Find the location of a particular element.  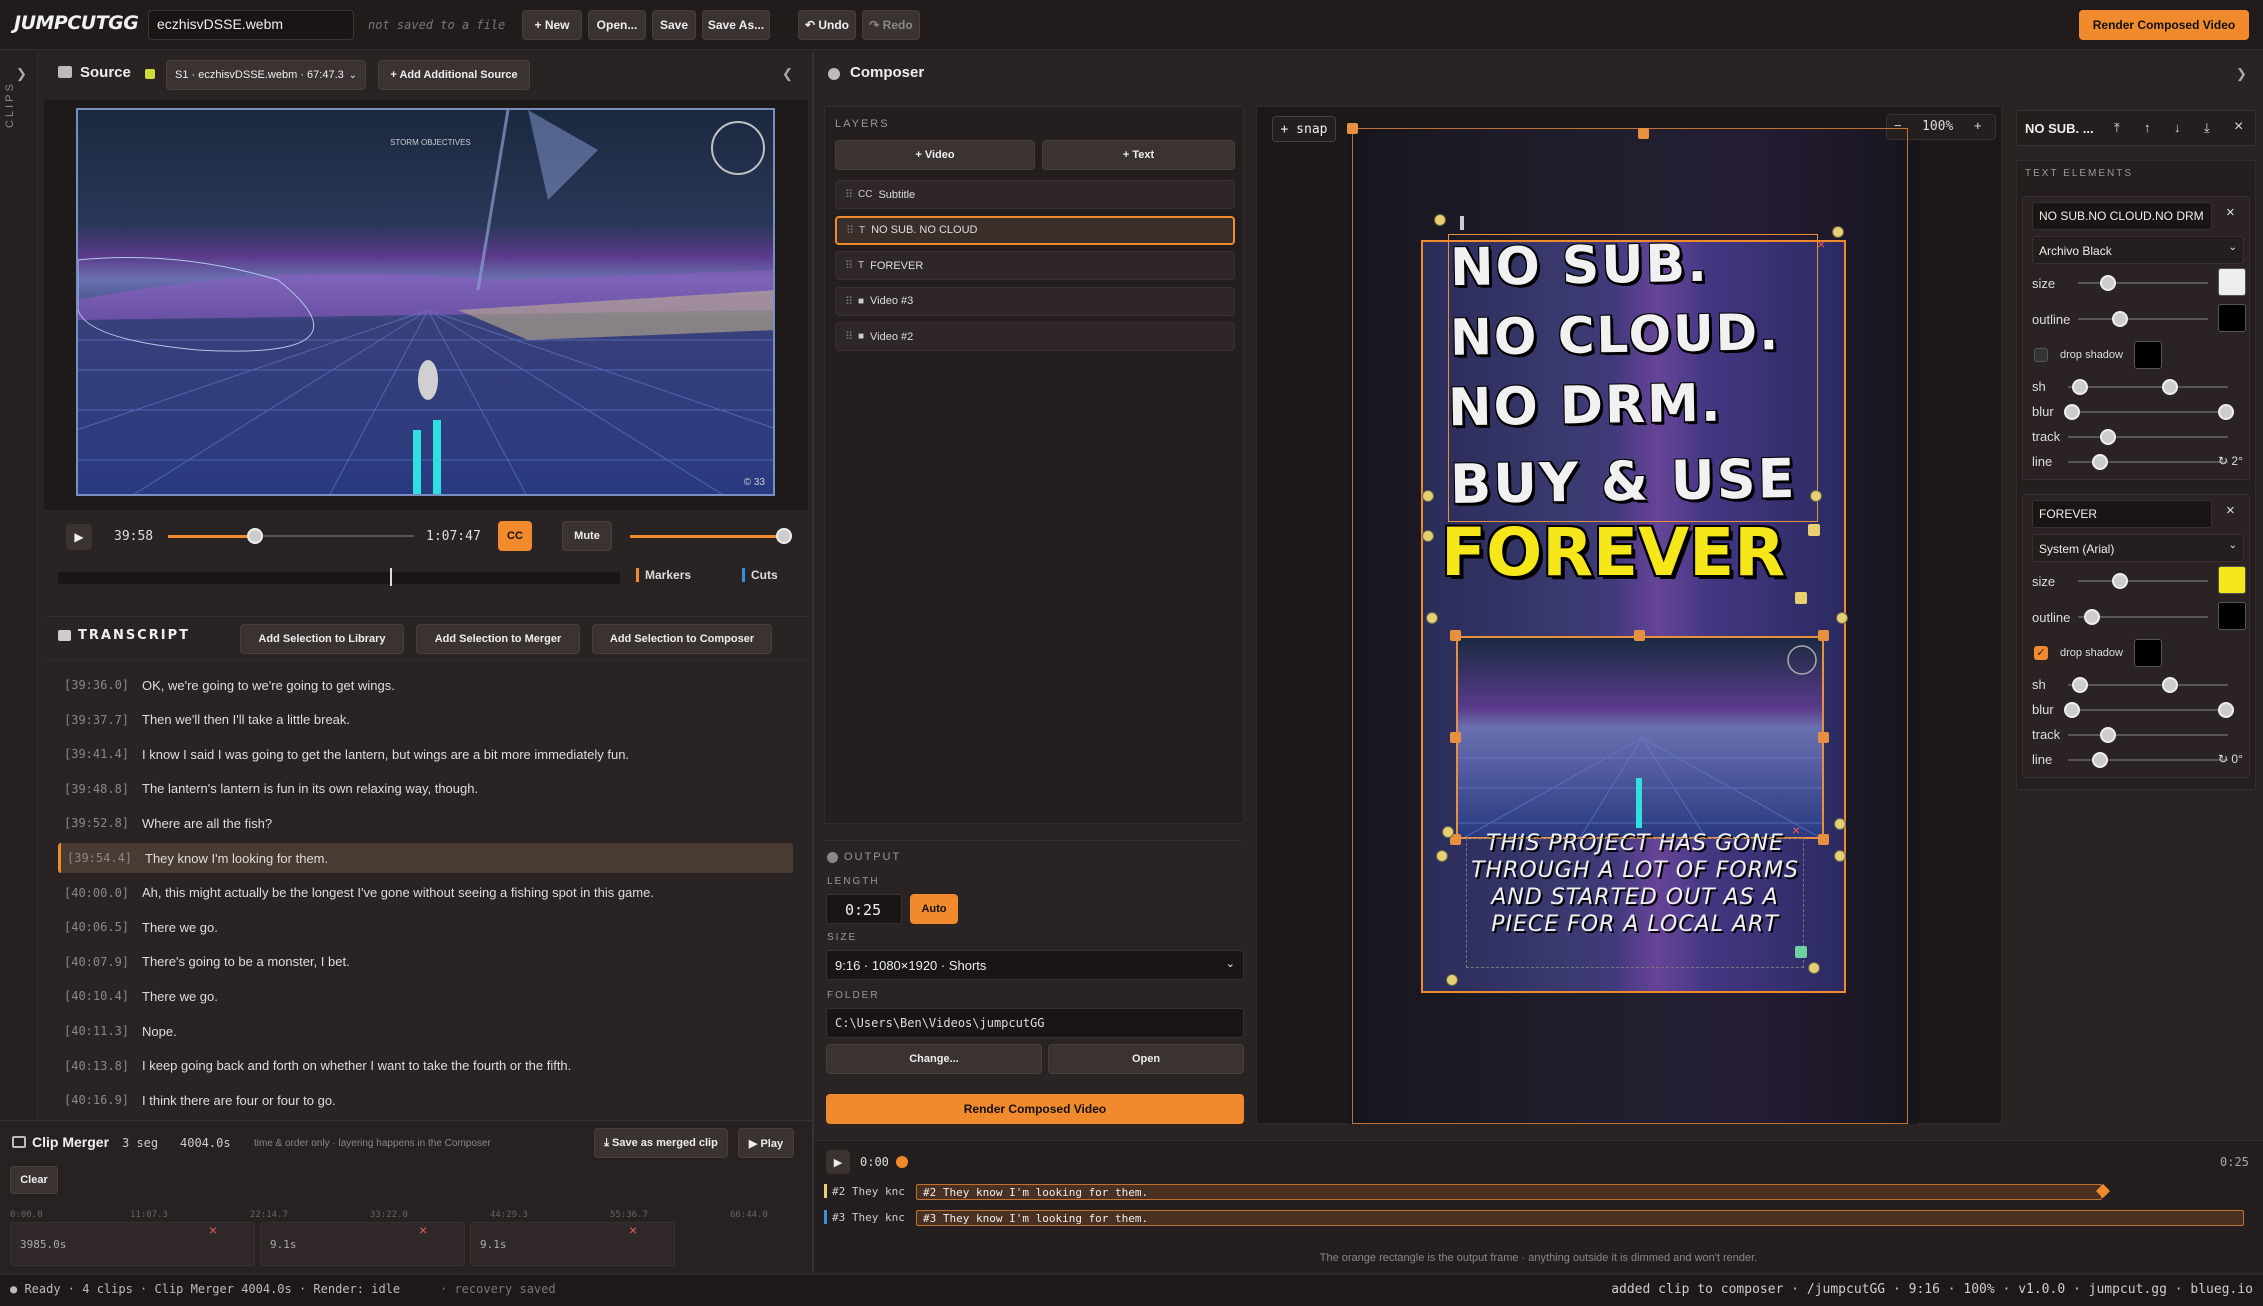

subtitle-delete-icon: × is located at coordinates (1796, 830).